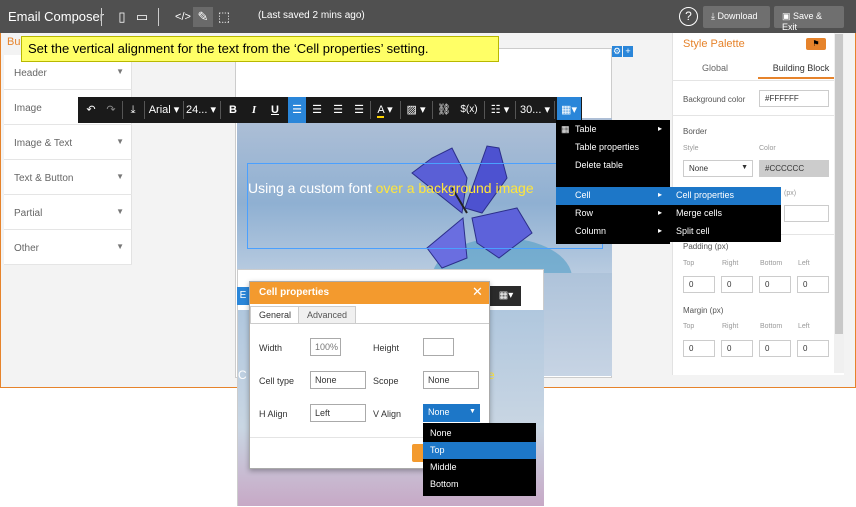 This screenshot has height=507, width=856. Describe the element at coordinates (325, 347) in the screenshot. I see `width-input: 100%` at that location.